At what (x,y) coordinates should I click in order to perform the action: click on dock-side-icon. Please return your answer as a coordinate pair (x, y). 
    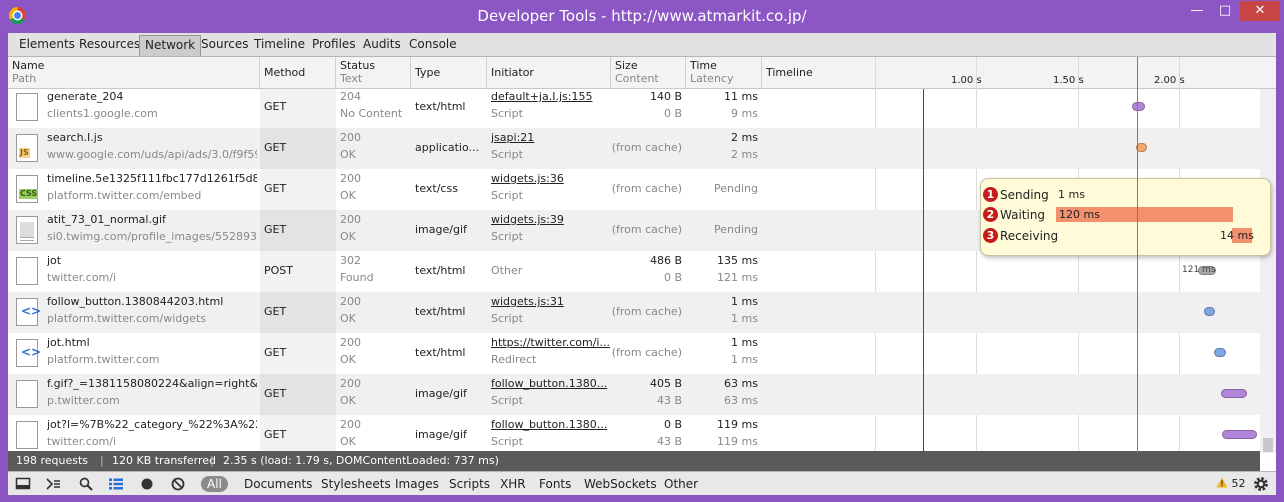
    Looking at the image, I should click on (23, 484).